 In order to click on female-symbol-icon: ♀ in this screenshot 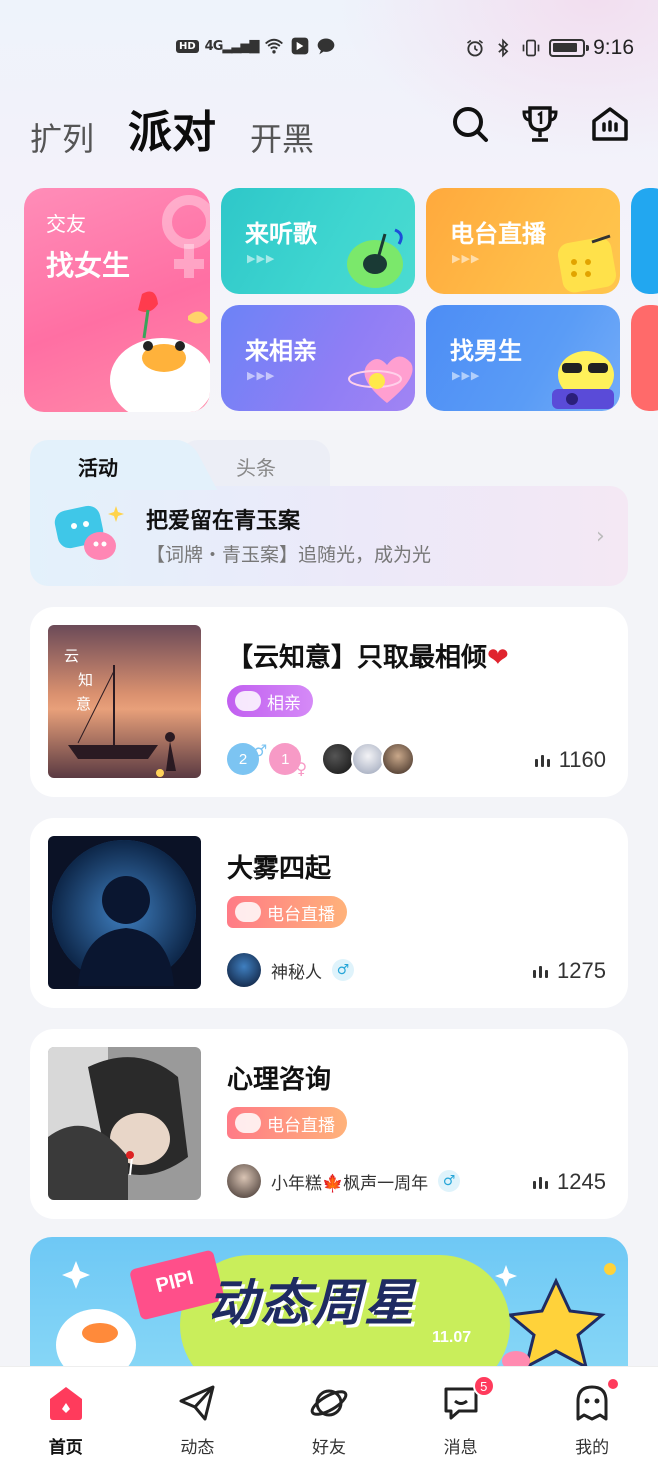, I will do `click(301, 768)`.